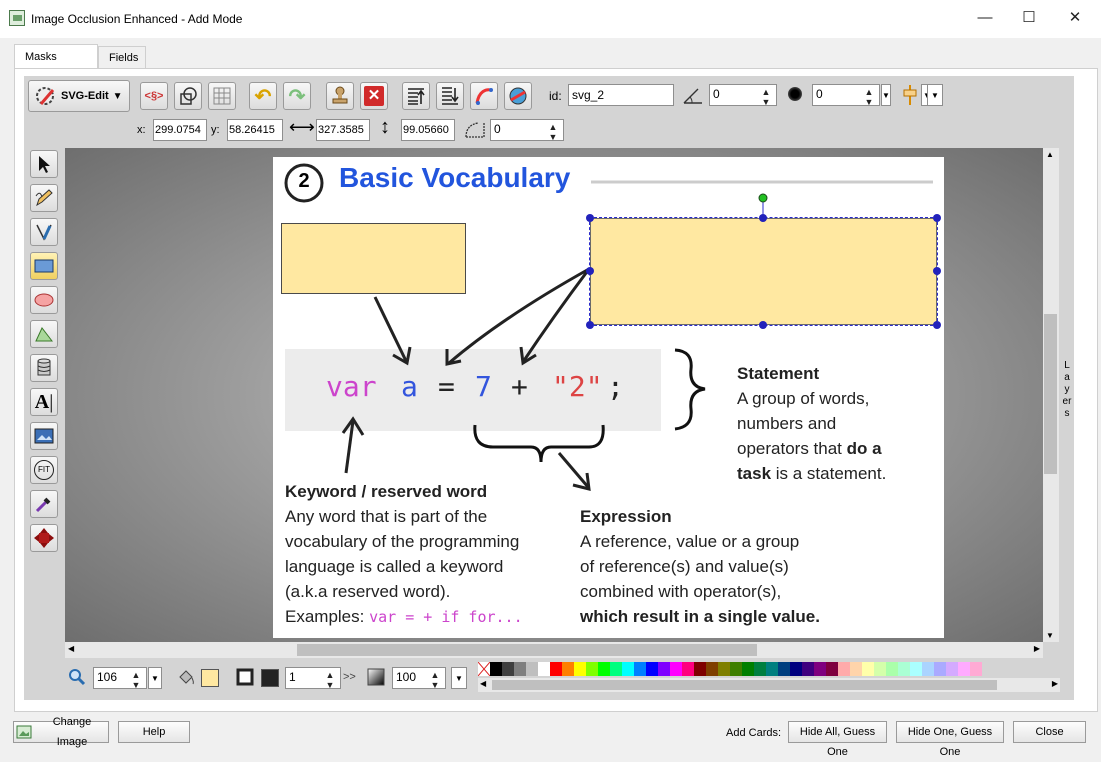 The height and width of the screenshot is (762, 1101). What do you see at coordinates (313, 678) in the screenshot?
I see `stroke-width-input: 1 ▲ ▼` at bounding box center [313, 678].